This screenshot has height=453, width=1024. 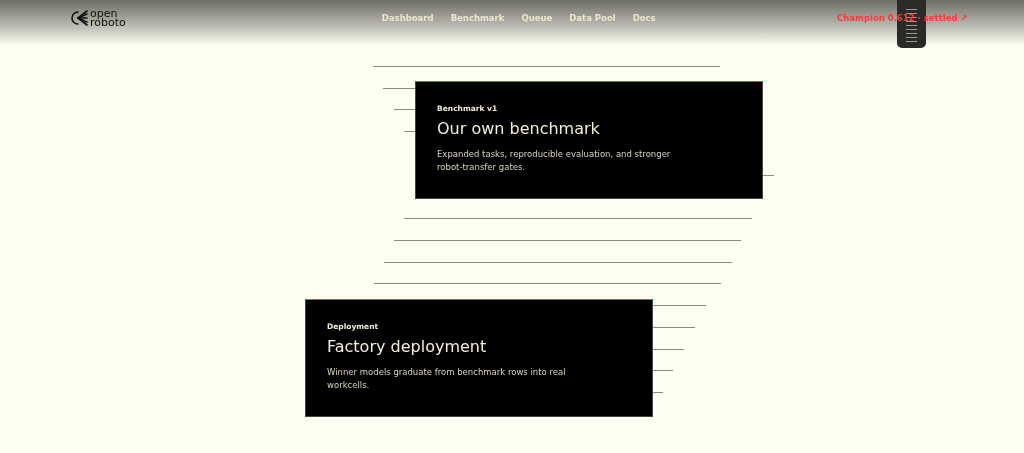 What do you see at coordinates (108, 13) in the screenshot?
I see `logo-text: open` at bounding box center [108, 13].